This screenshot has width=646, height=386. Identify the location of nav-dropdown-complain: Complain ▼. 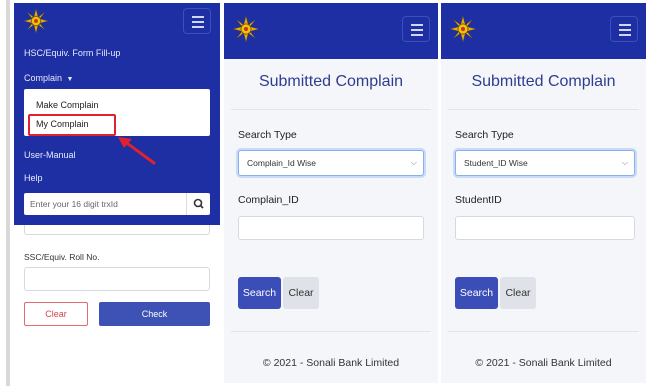
(48, 78).